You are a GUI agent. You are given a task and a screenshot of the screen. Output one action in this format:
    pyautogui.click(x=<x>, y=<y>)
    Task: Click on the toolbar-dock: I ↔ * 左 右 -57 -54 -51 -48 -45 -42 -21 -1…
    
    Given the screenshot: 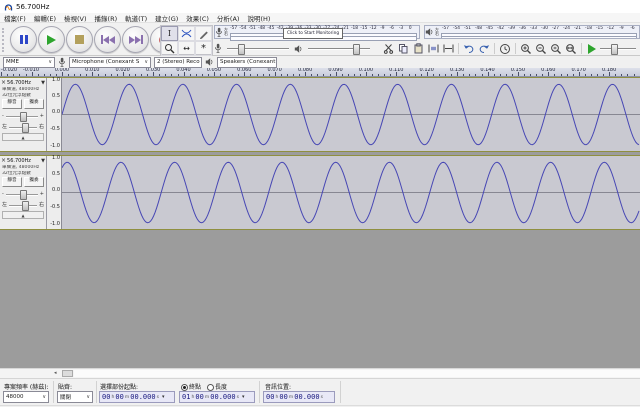 What is the action you would take?
    pyautogui.click(x=320, y=39)
    